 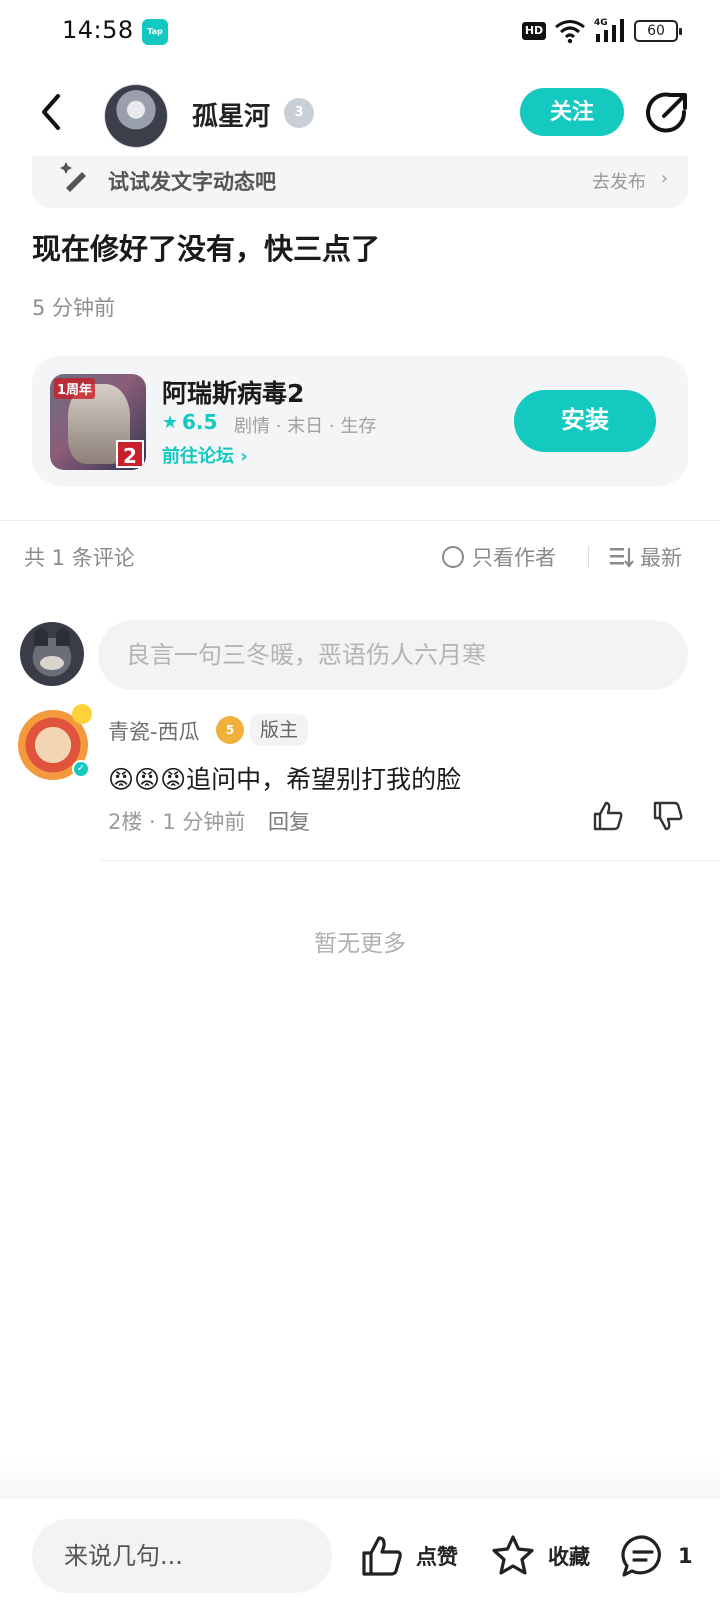 I want to click on game-title: 阿瑞斯病毒2, so click(x=233, y=392).